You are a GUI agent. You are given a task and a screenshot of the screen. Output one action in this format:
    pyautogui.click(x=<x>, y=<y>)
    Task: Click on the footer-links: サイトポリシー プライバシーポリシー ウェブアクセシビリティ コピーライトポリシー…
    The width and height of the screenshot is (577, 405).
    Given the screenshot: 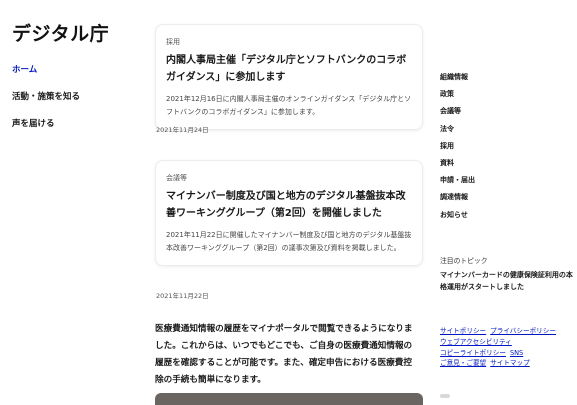 What is the action you would take?
    pyautogui.click(x=507, y=347)
    